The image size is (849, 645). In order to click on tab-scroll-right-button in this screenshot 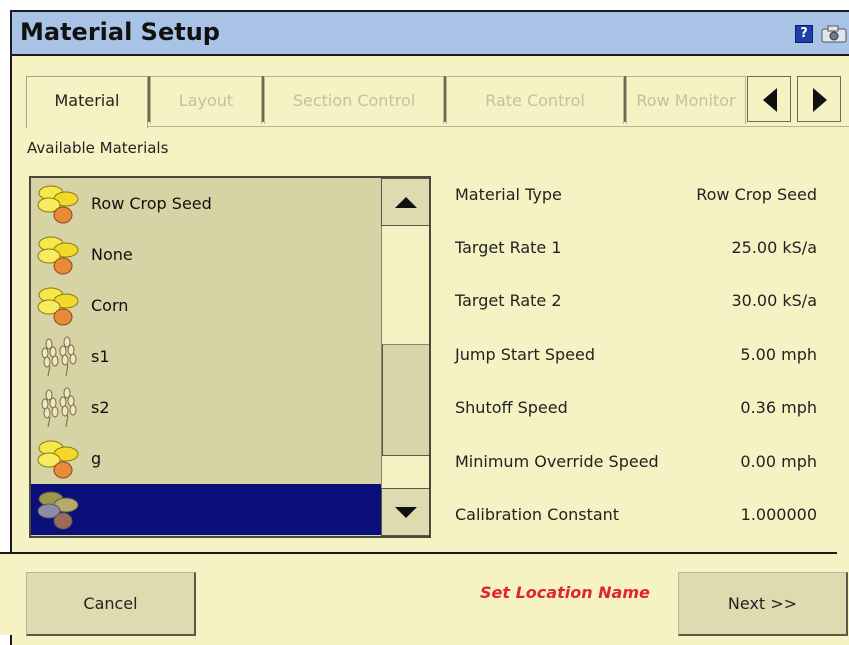, I will do `click(819, 99)`.